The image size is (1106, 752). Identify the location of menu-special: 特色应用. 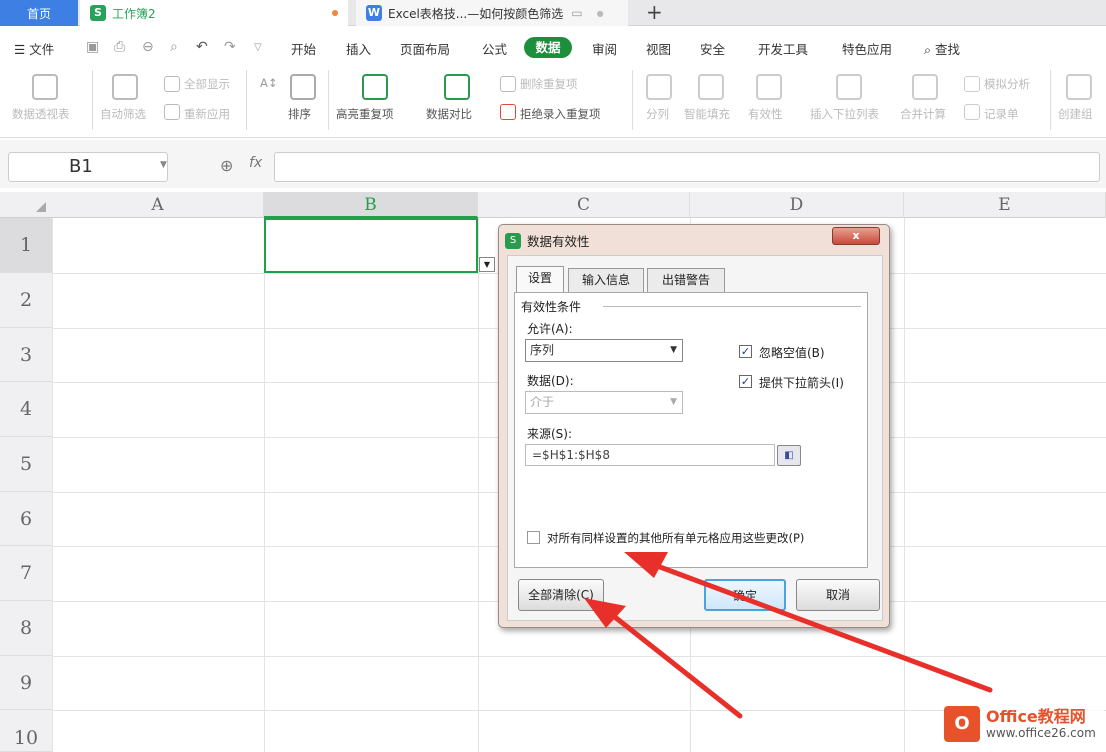
(867, 48).